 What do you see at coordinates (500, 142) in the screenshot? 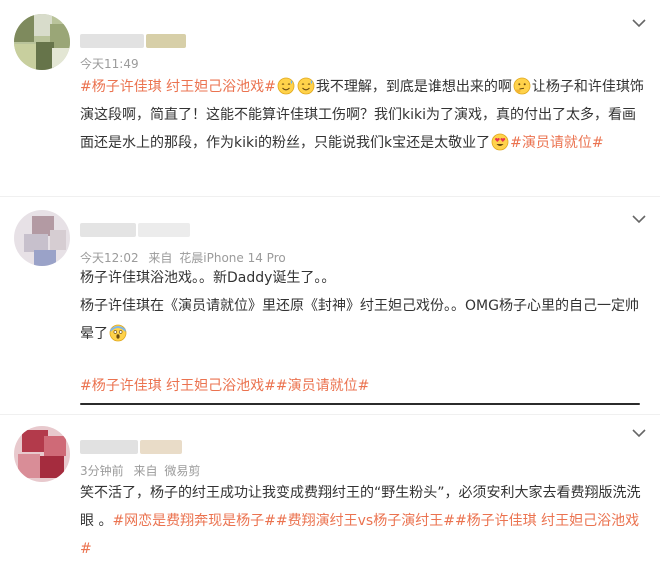
I see `heart-eyes-emoji` at bounding box center [500, 142].